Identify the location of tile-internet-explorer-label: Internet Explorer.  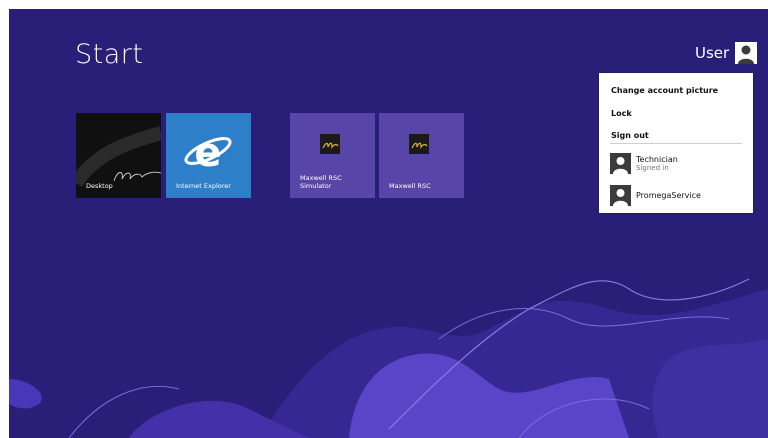
(203, 186).